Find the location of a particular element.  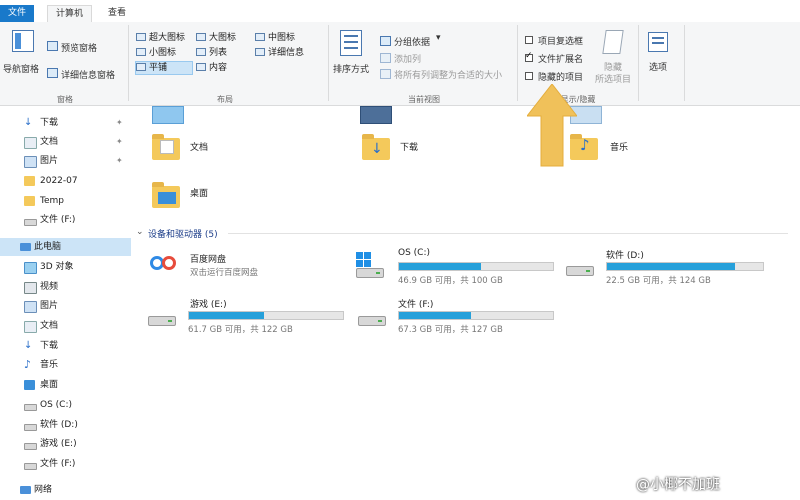

documents-folder-icon is located at coordinates (166, 147).